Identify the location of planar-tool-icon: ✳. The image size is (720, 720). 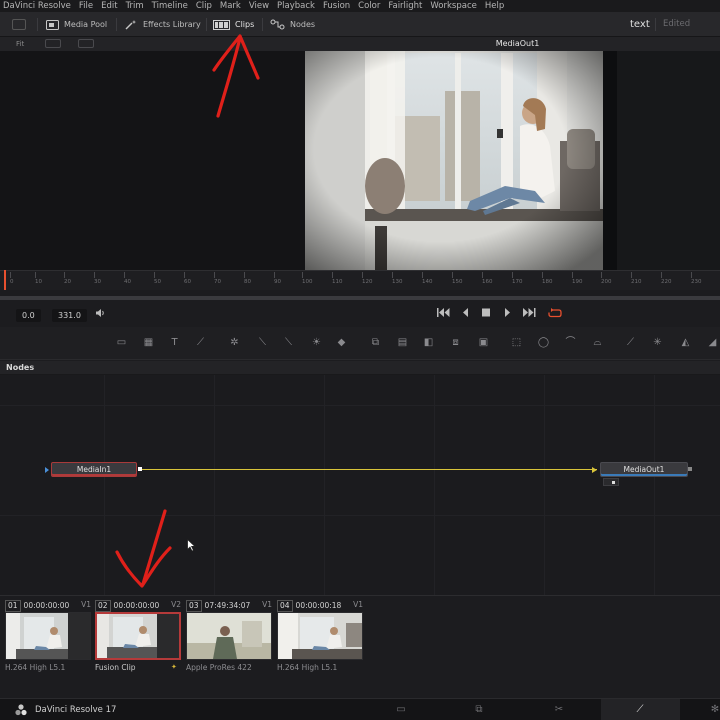
(657, 343).